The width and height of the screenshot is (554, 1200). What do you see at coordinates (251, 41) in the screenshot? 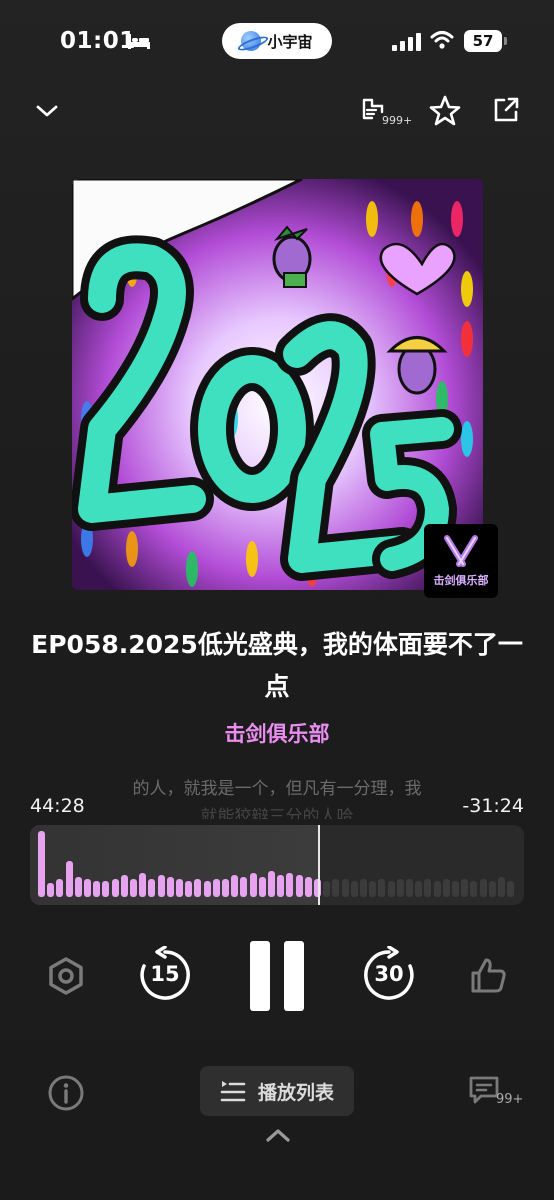
I see `planet-icon` at bounding box center [251, 41].